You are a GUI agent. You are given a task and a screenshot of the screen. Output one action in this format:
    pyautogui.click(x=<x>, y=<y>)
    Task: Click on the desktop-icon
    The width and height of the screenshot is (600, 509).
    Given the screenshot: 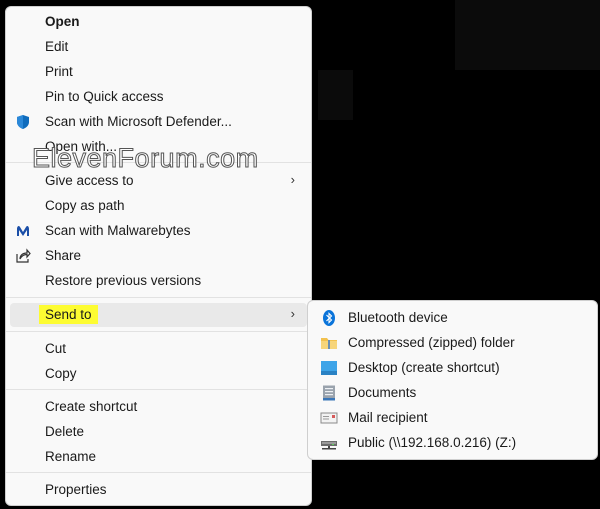 What is the action you would take?
    pyautogui.click(x=329, y=368)
    